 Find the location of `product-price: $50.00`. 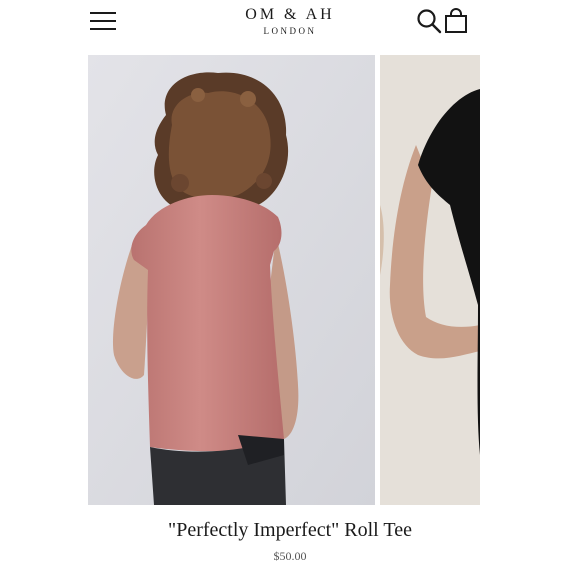

product-price: $50.00 is located at coordinates (290, 556).